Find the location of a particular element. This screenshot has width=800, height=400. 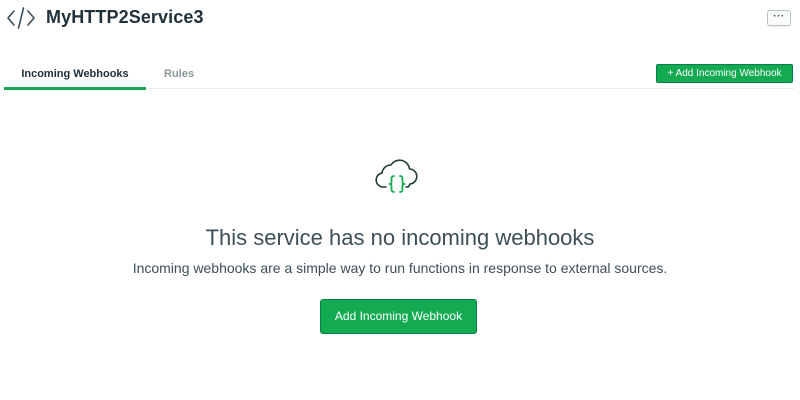

cloud-braces-icon is located at coordinates (397, 179).